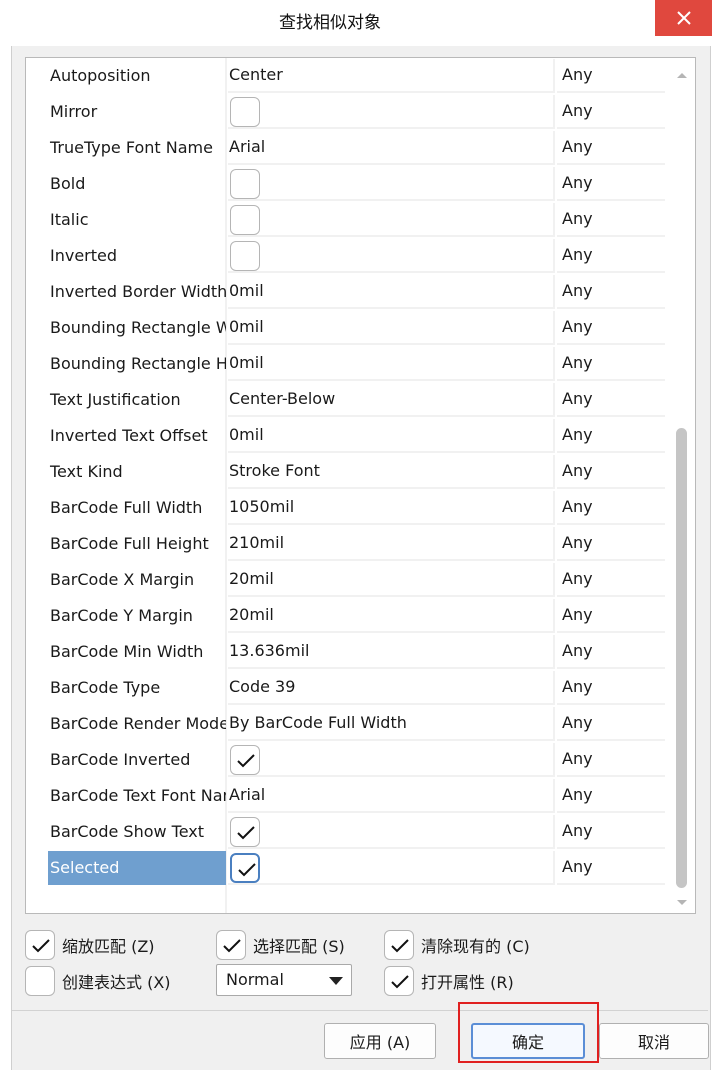 This screenshot has height=1070, width=720. I want to click on property-row: Mirror Any, so click(351, 112).